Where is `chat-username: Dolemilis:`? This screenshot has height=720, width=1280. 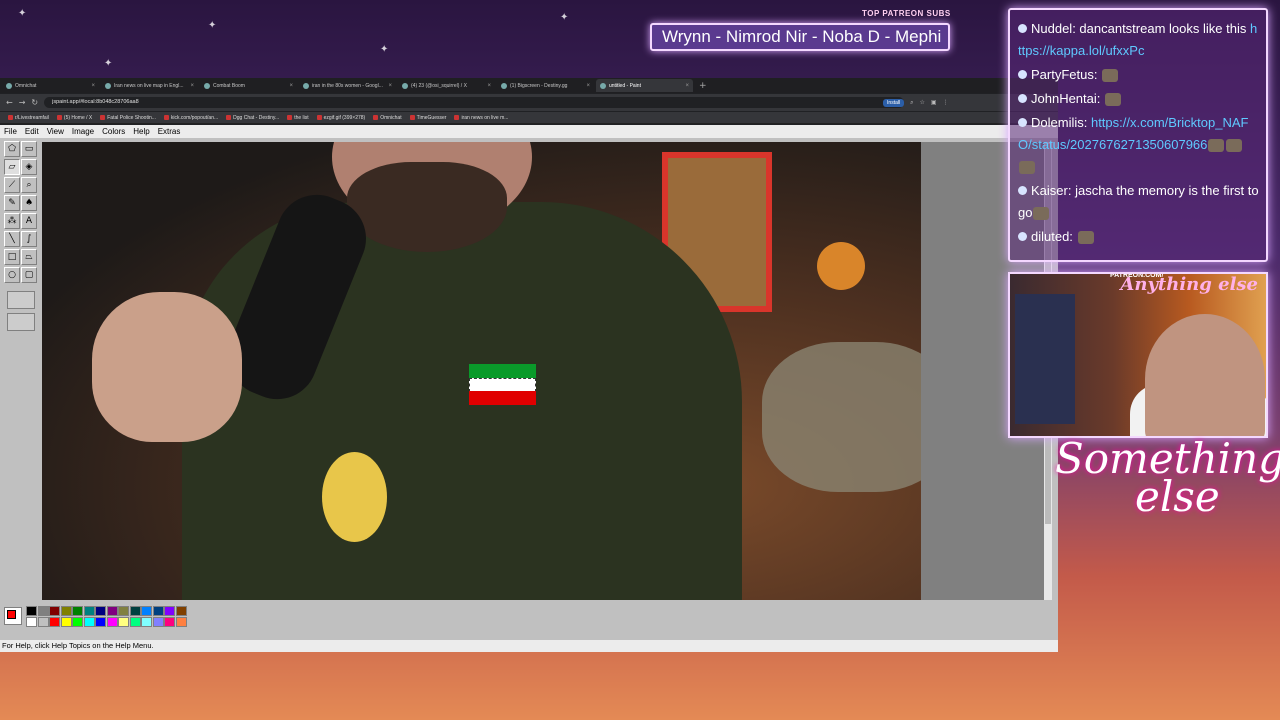
chat-username: Dolemilis: is located at coordinates (1061, 122).